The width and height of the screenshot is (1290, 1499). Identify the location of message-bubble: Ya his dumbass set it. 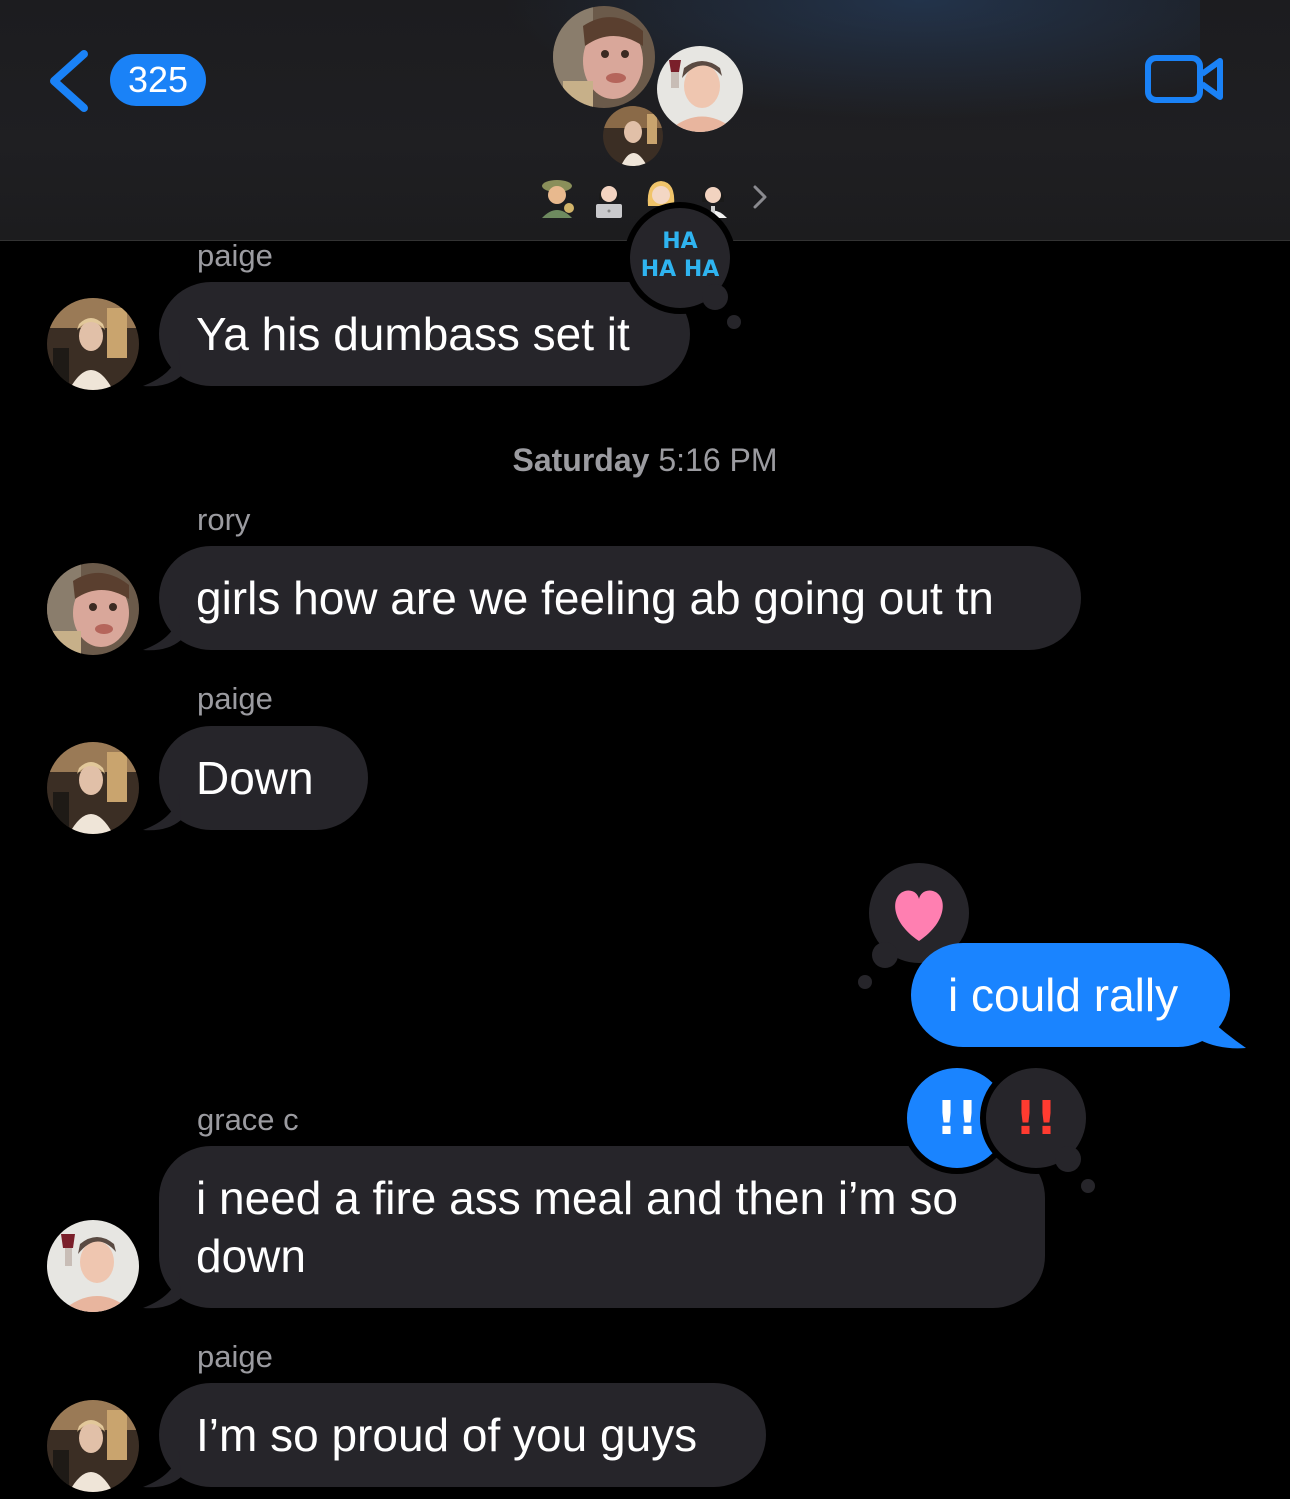
(424, 334).